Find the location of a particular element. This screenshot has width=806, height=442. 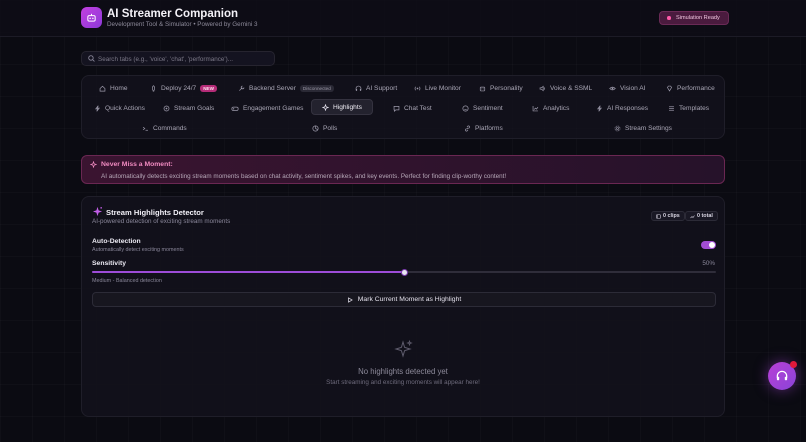

app-logo is located at coordinates (91, 17).